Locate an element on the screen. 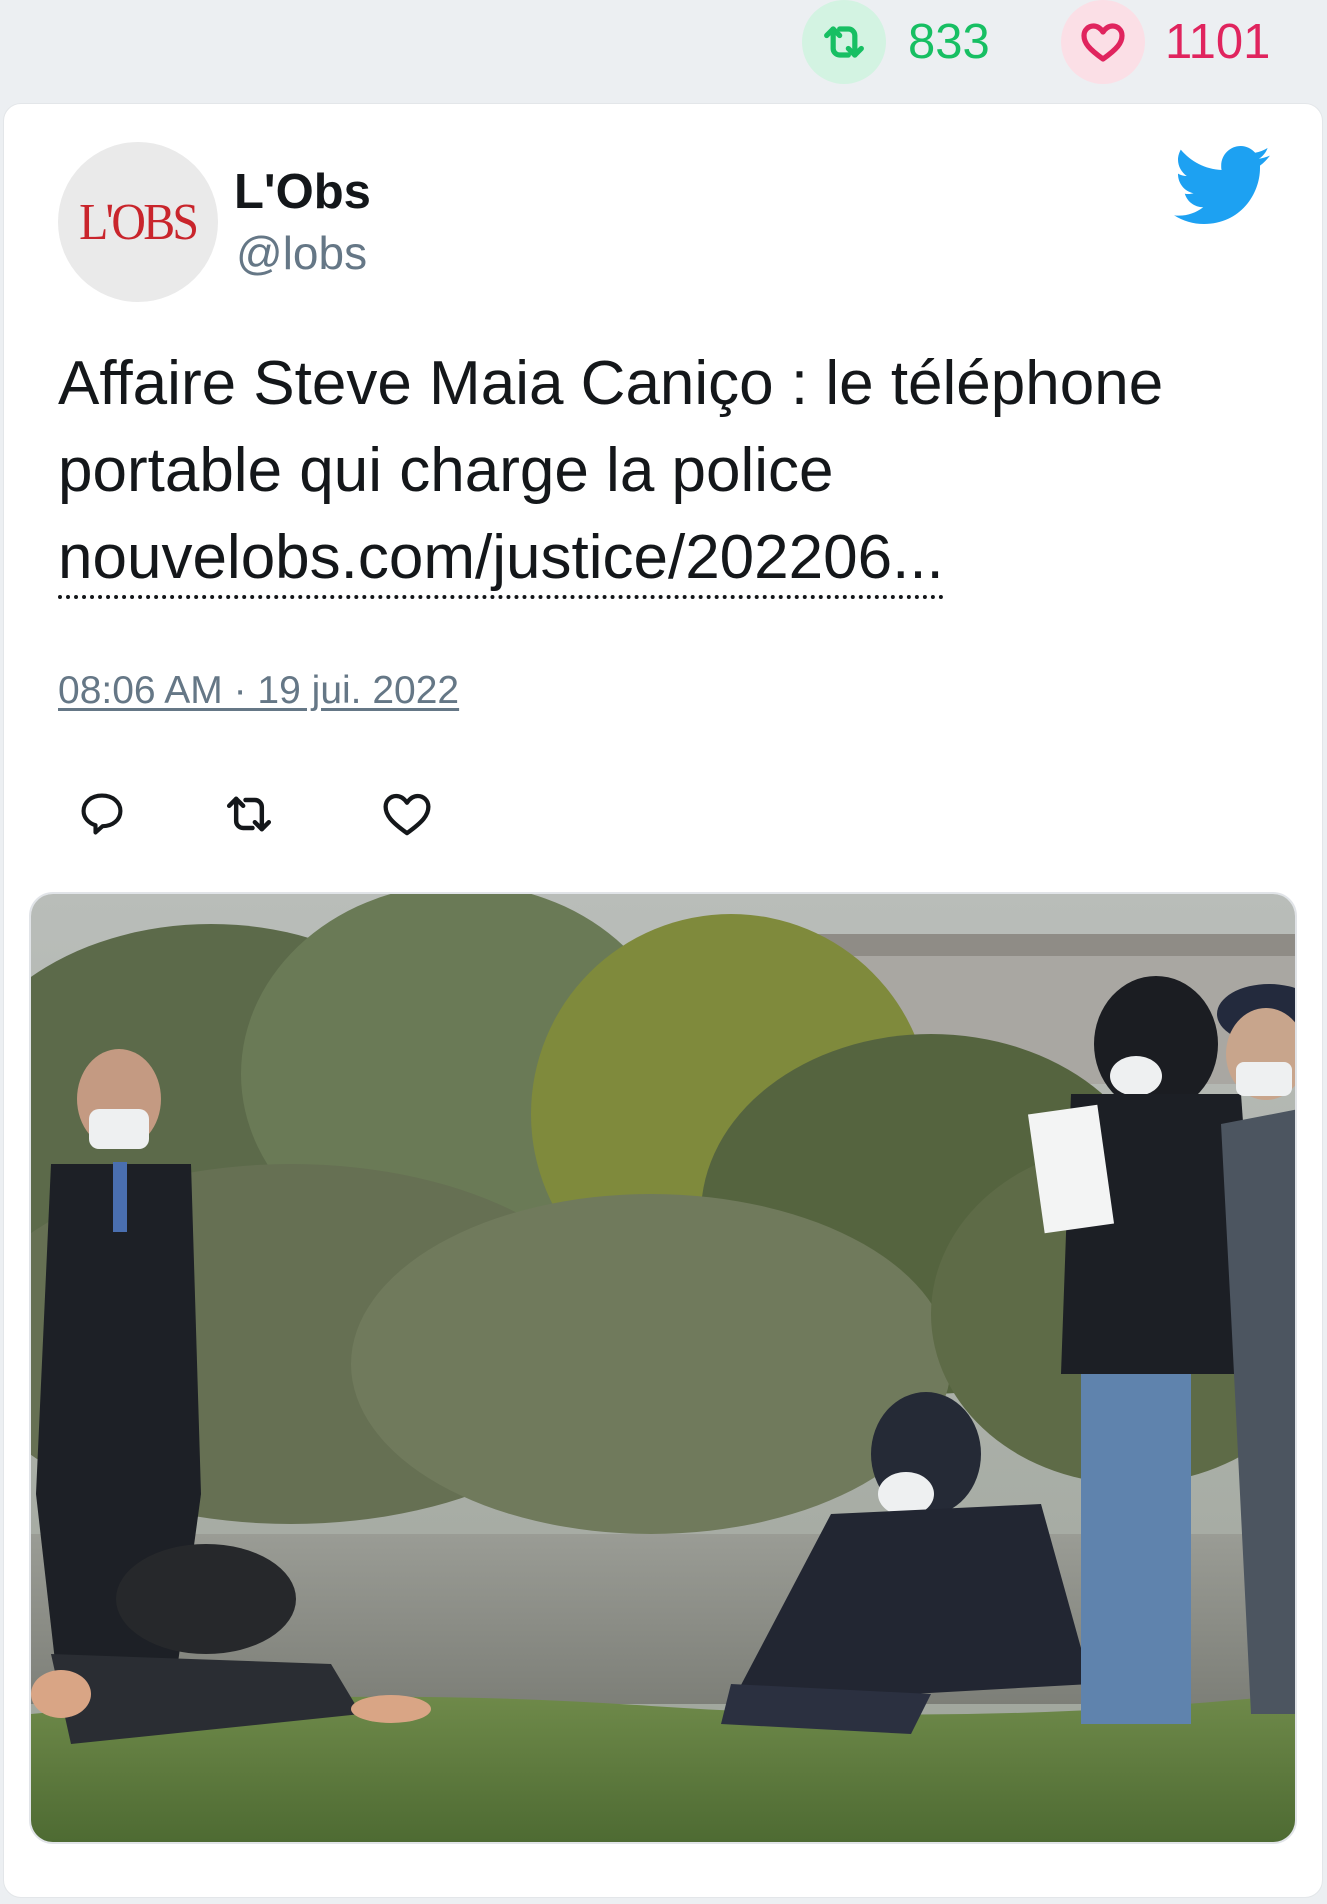 The image size is (1327, 1904). reply-button is located at coordinates (102, 814).